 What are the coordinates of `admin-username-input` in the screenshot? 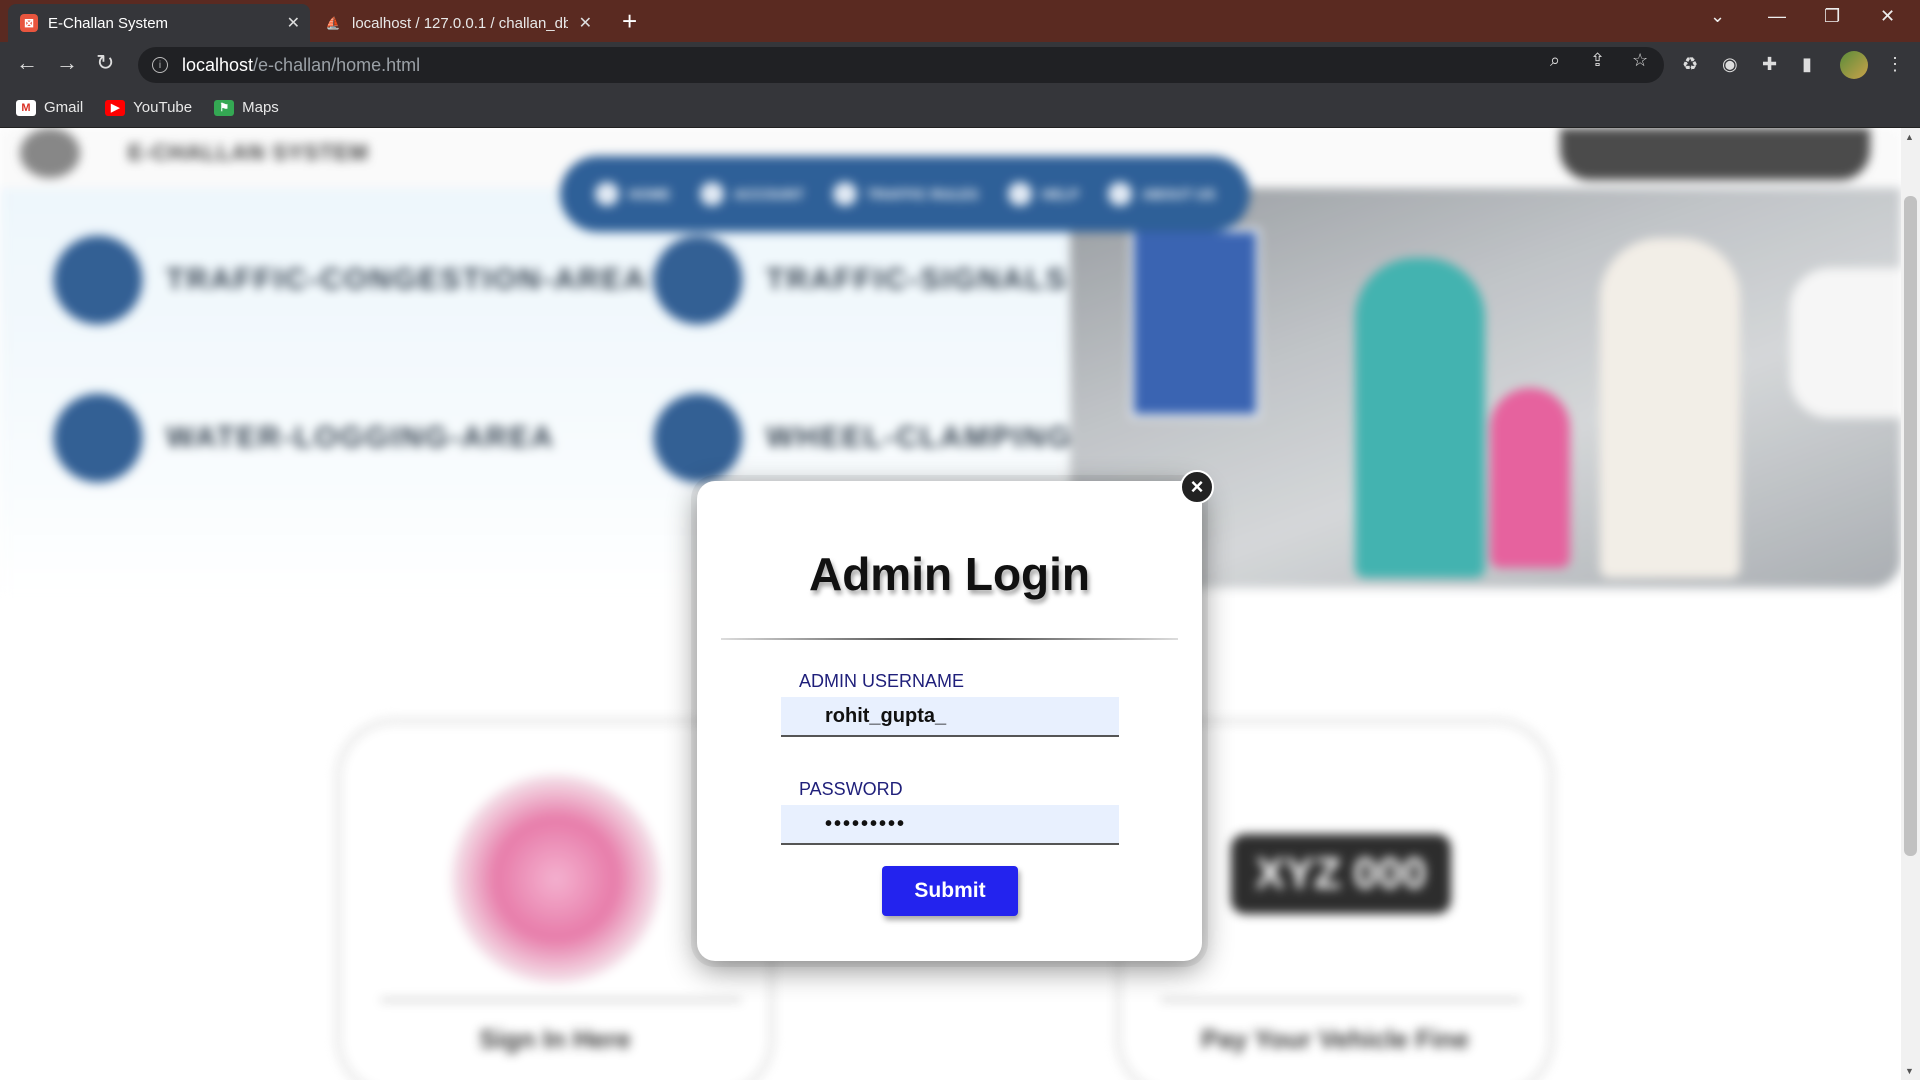 It's located at (950, 717).